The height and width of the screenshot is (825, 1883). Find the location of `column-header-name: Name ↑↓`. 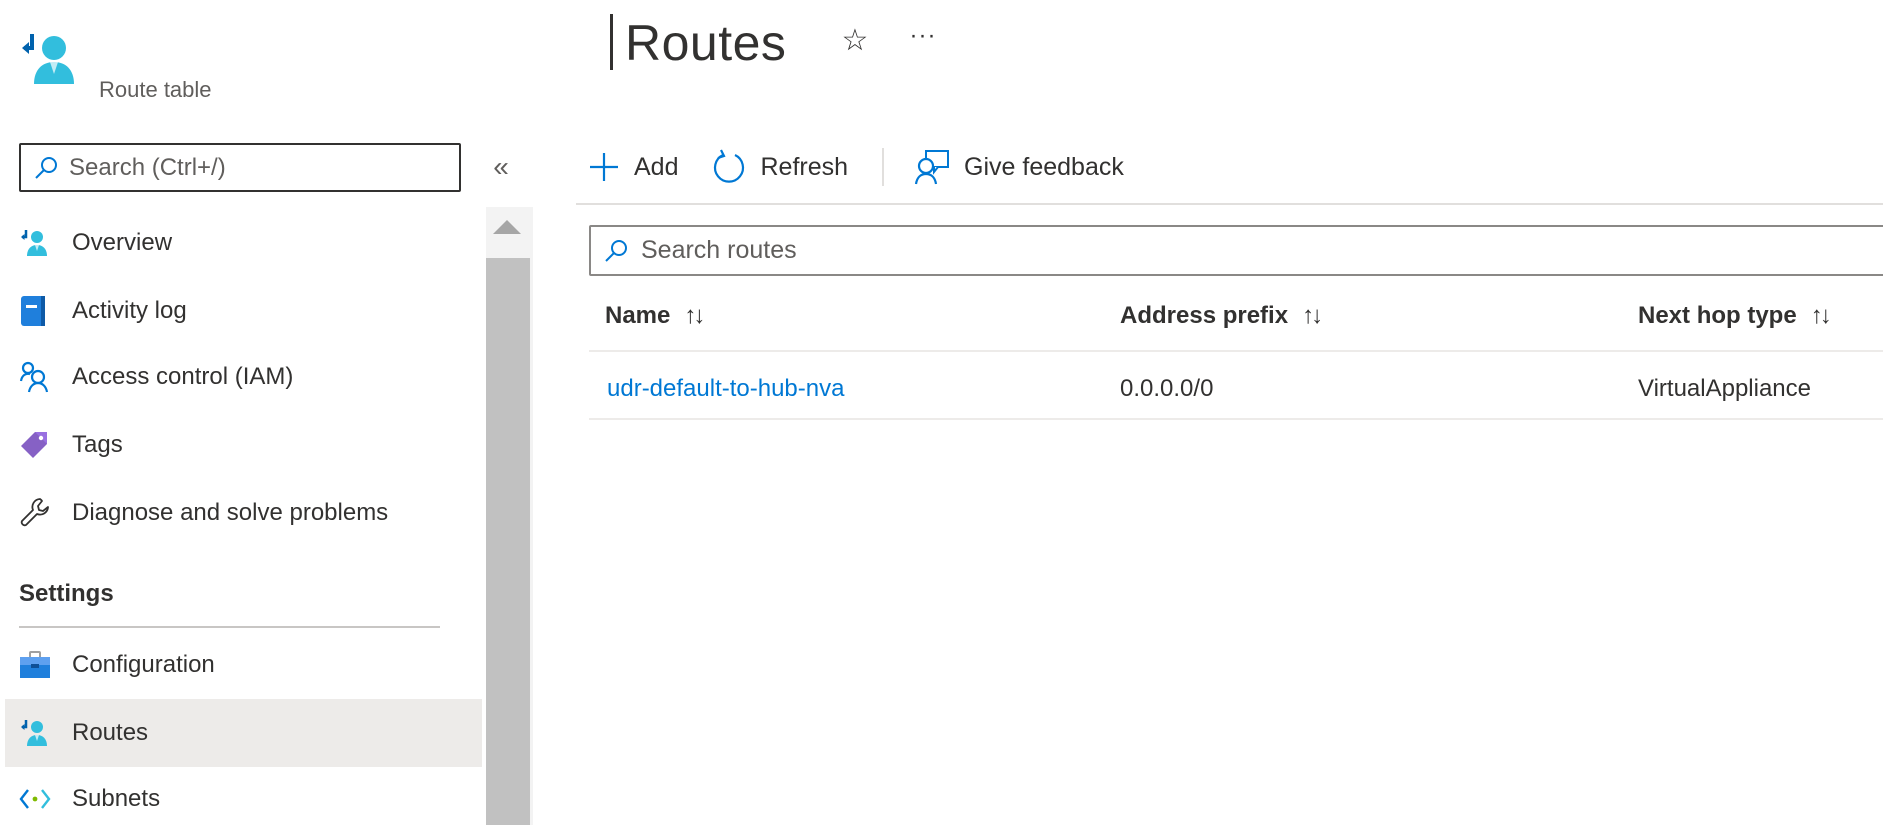

column-header-name: Name ↑↓ is located at coordinates (655, 316).